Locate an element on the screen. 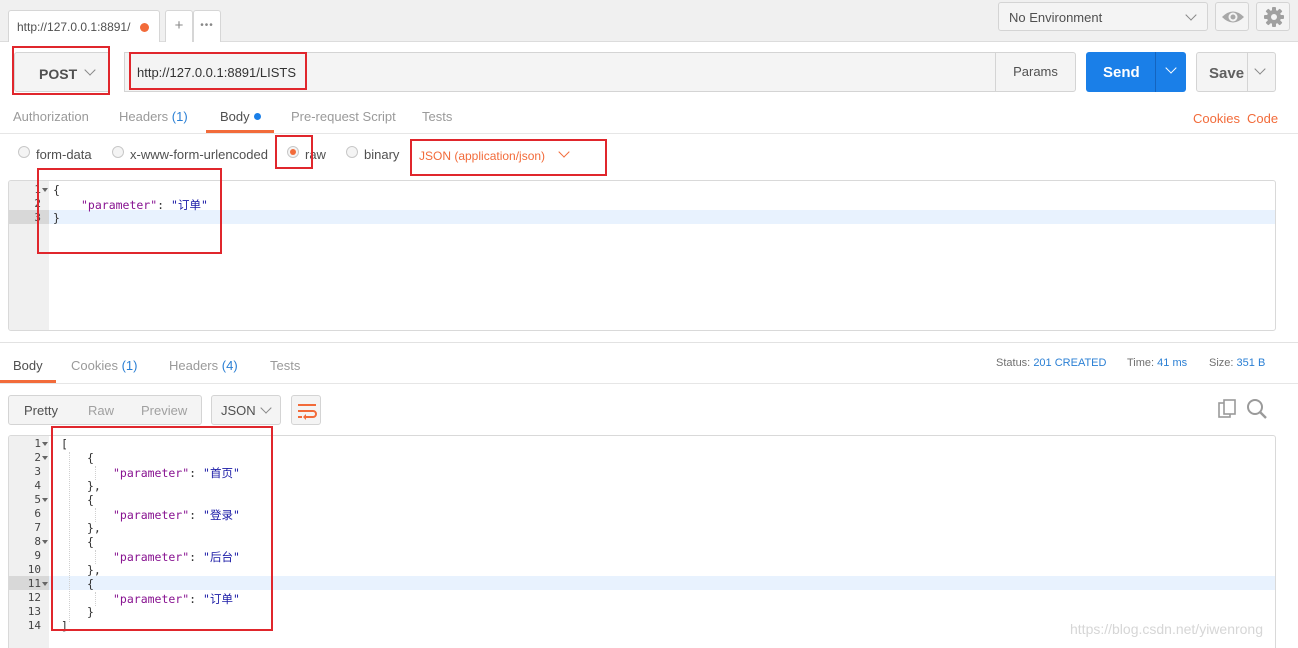 The height and width of the screenshot is (648, 1298). response-tab-cookies: Cookies (1) is located at coordinates (104, 365).